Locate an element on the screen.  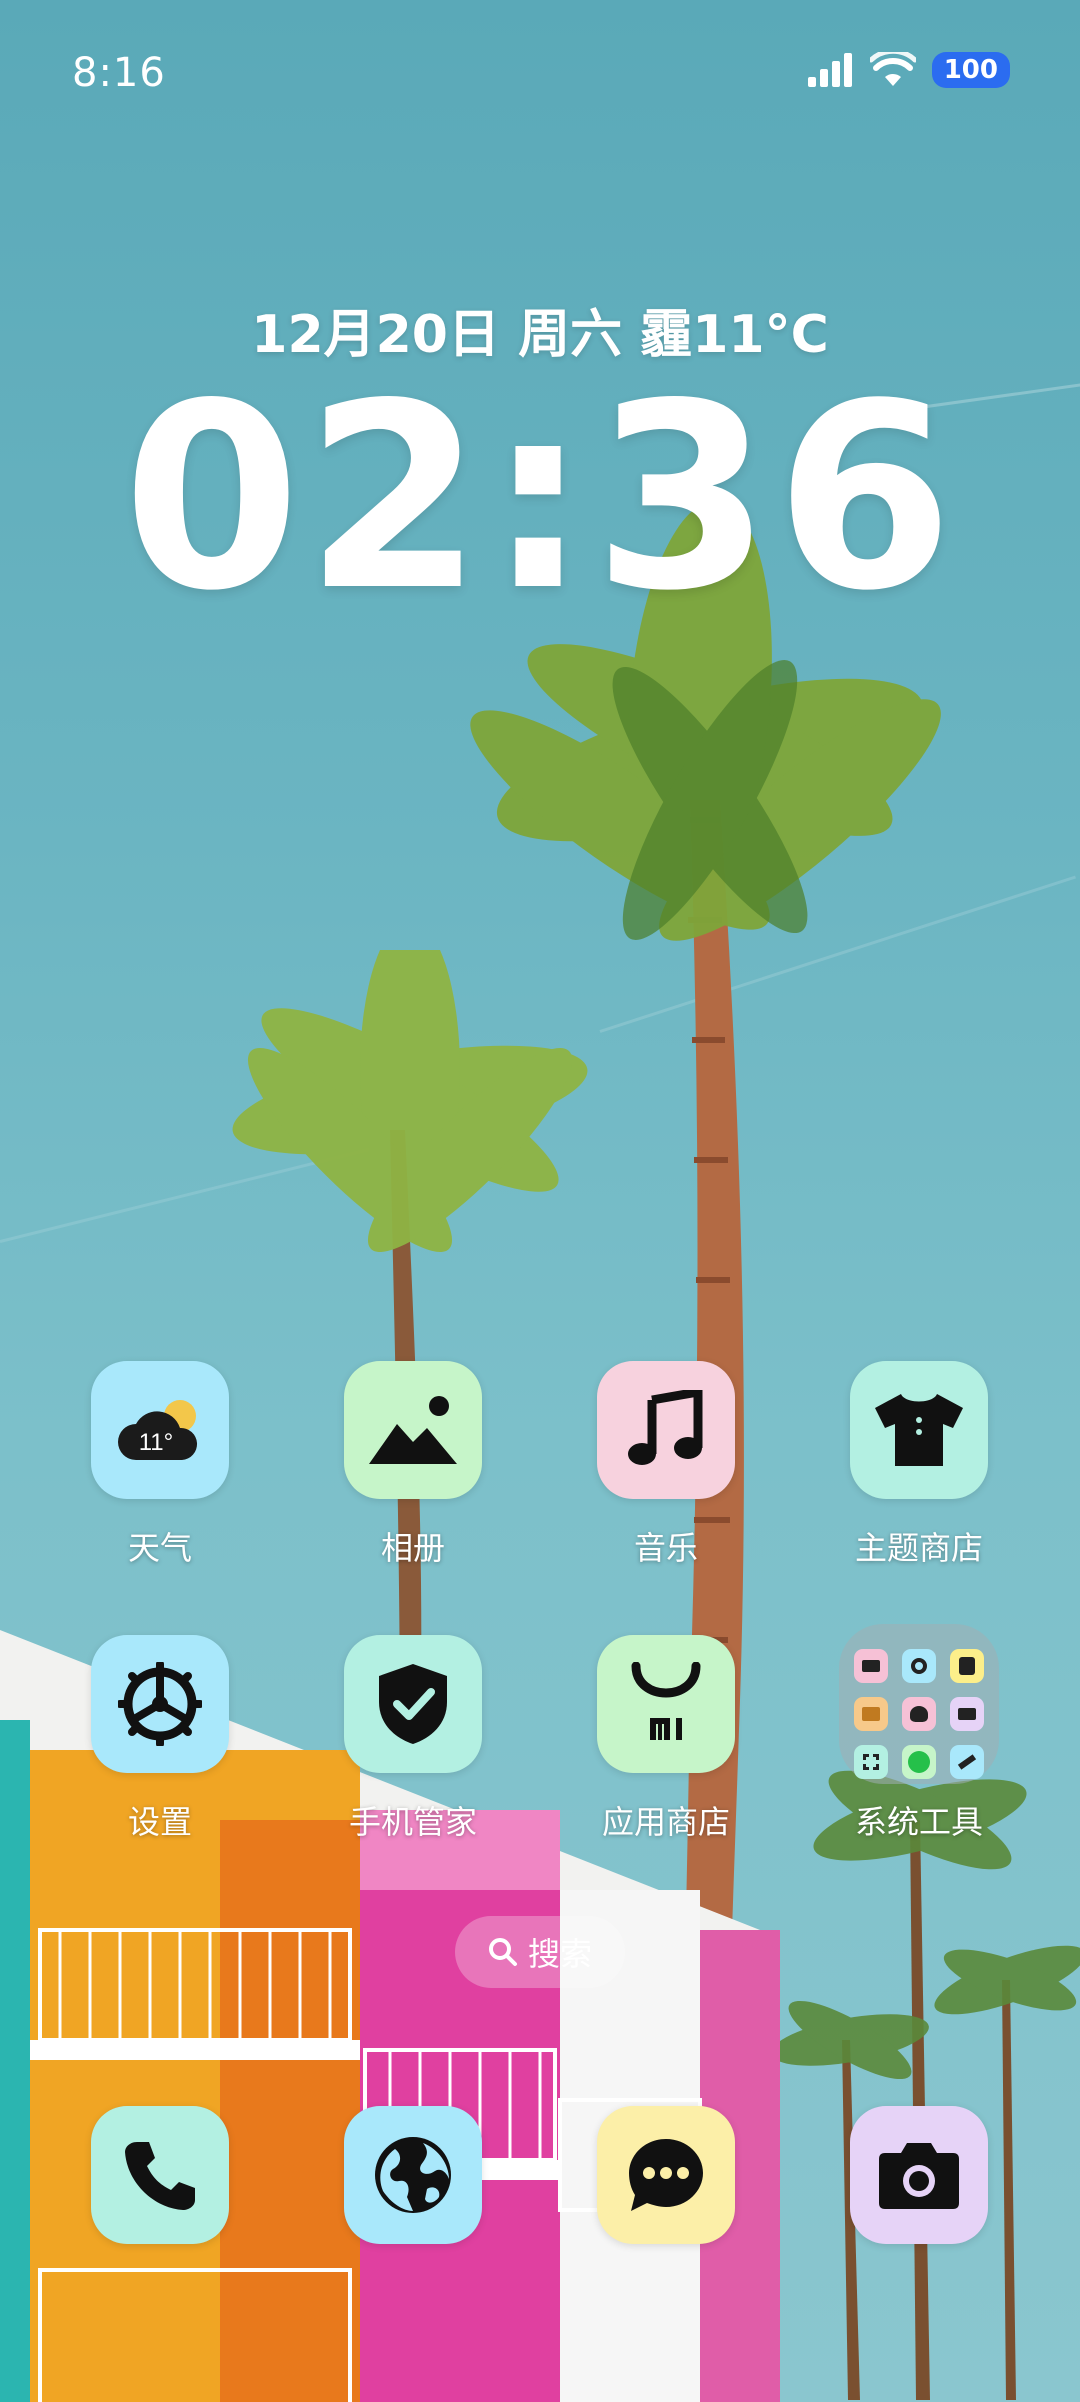
settings-icon is located at coordinates (160, 1704).